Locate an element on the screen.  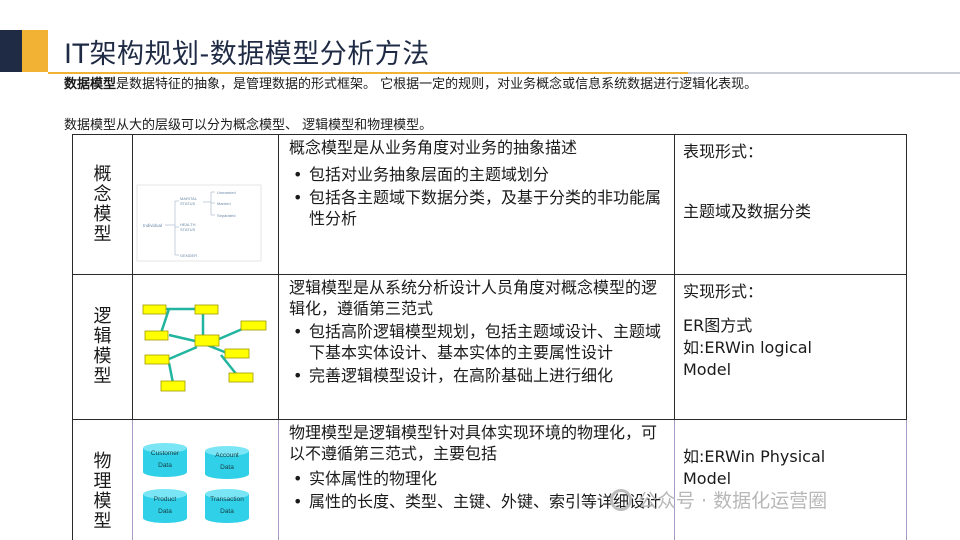
title-accent-gold is located at coordinates (35, 51).